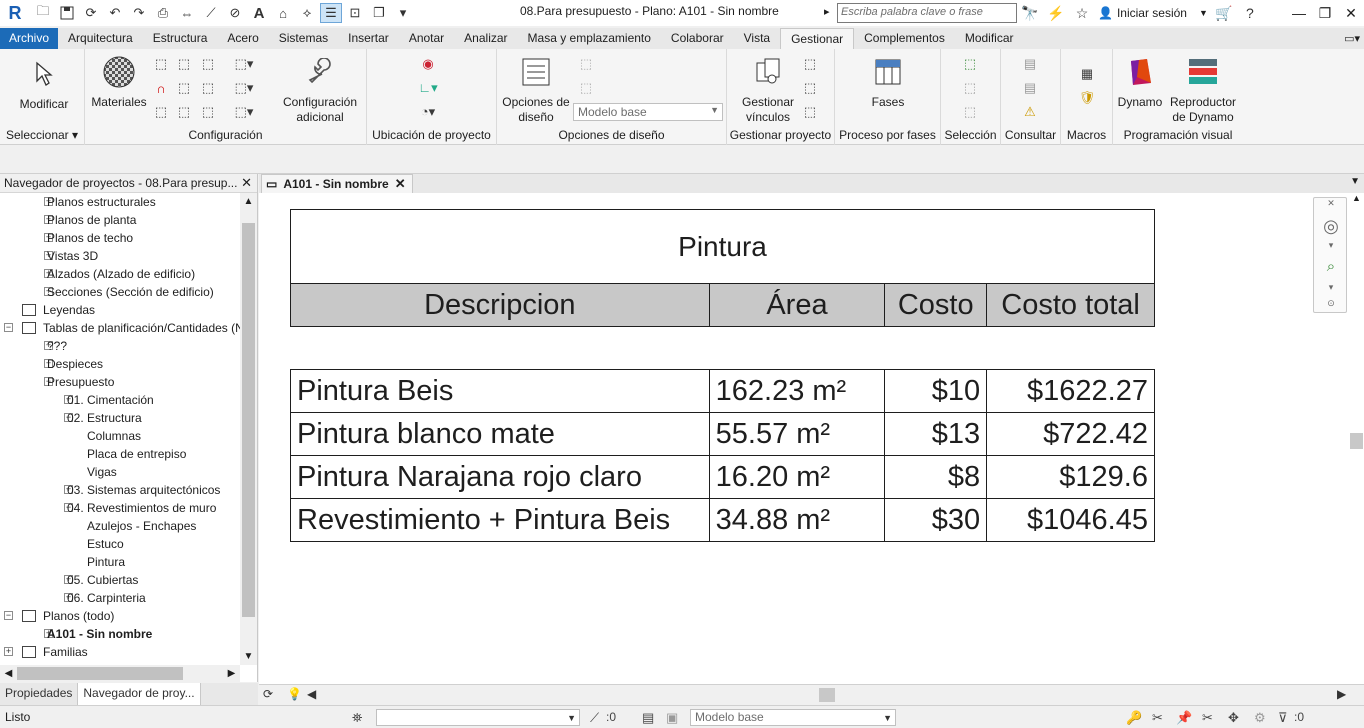 This screenshot has width=1364, height=728. What do you see at coordinates (648, 718) in the screenshot?
I see `design-options-status-icon: ▤` at bounding box center [648, 718].